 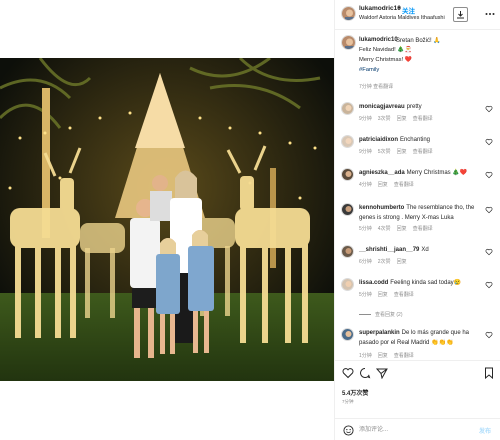 What do you see at coordinates (384, 119) in the screenshot?
I see `comment-likes: 3次赞` at bounding box center [384, 119].